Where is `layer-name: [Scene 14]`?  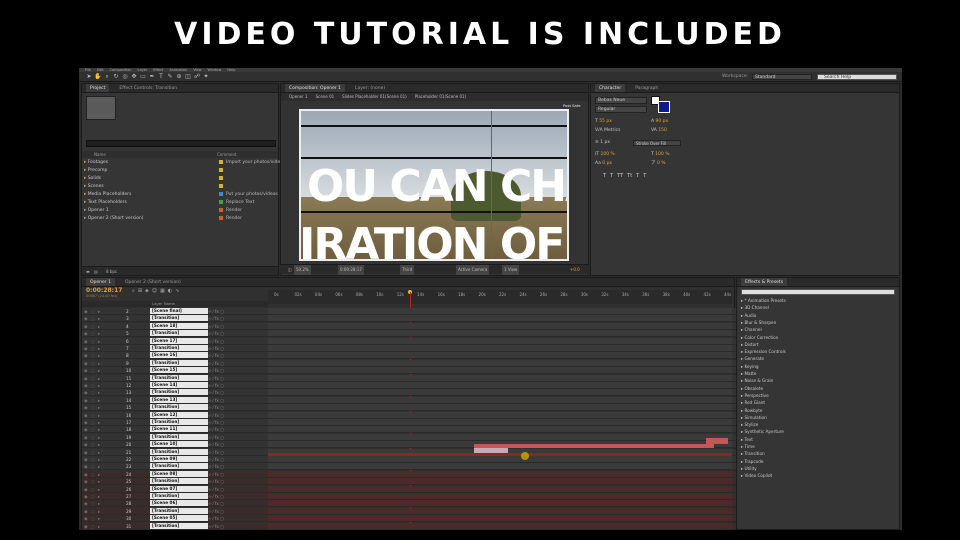 layer-name: [Scene 14] is located at coordinates (179, 385).